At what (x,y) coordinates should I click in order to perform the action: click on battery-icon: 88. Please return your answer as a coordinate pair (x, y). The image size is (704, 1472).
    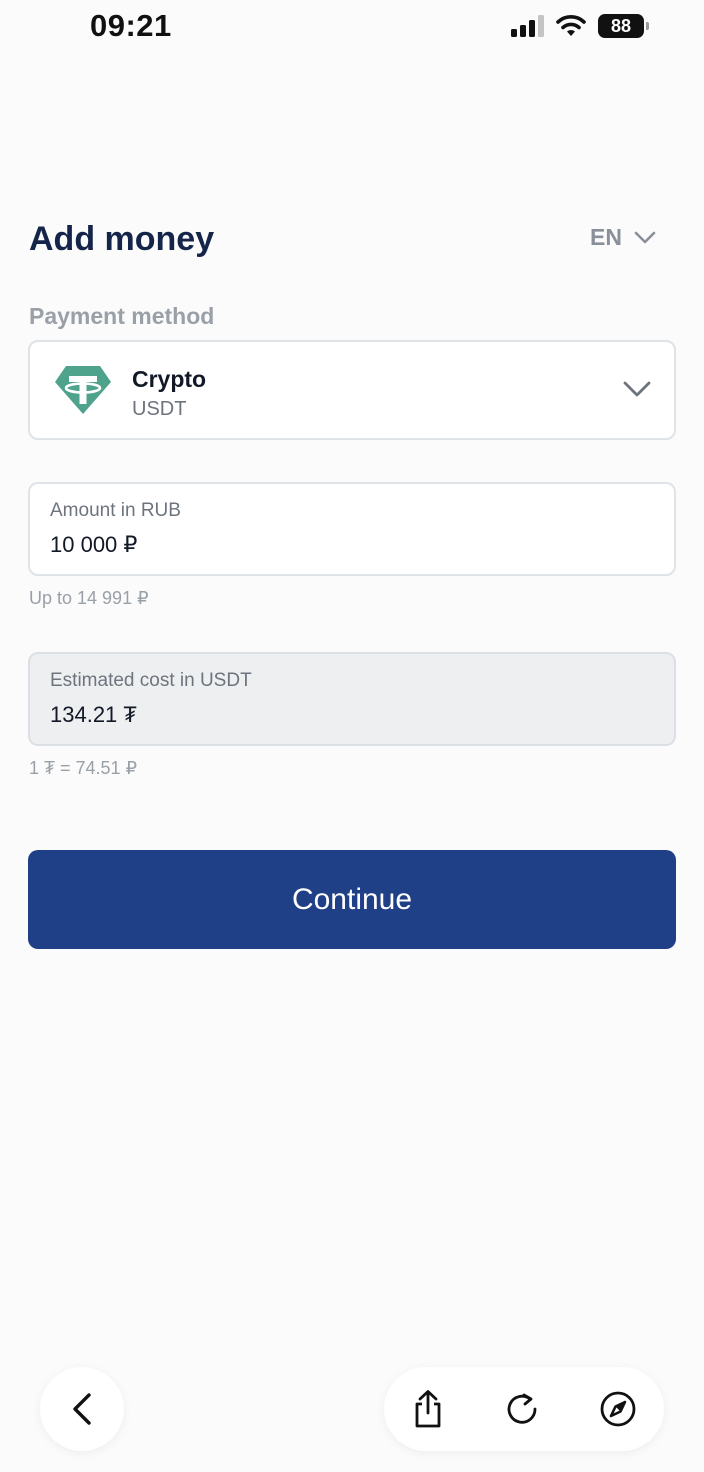
    Looking at the image, I should click on (623, 26).